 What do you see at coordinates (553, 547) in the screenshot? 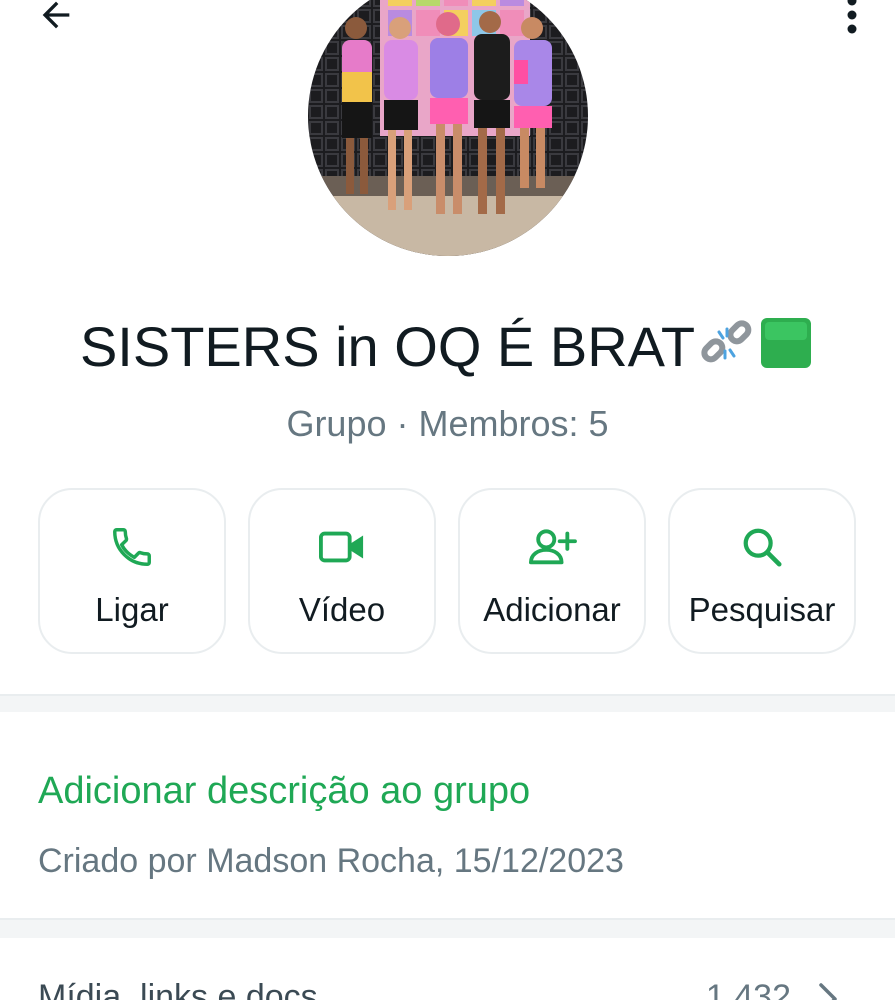
I see `add-person-icon` at bounding box center [553, 547].